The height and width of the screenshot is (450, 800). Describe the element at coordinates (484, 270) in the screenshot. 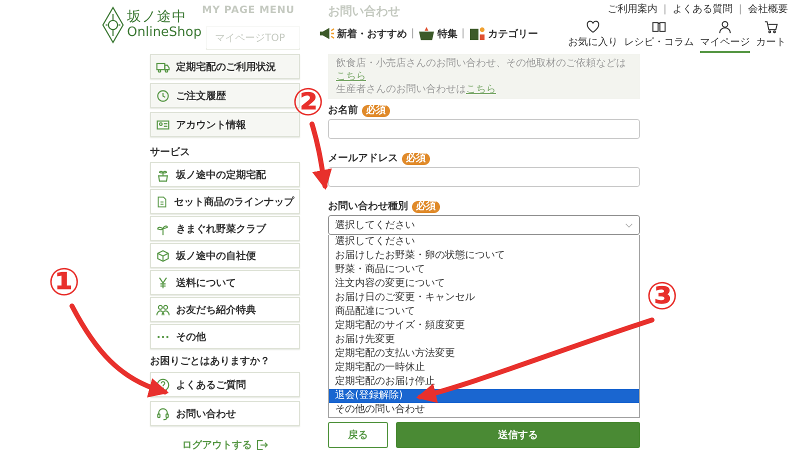

I see `dropdown-option: 野菜・商品について` at that location.